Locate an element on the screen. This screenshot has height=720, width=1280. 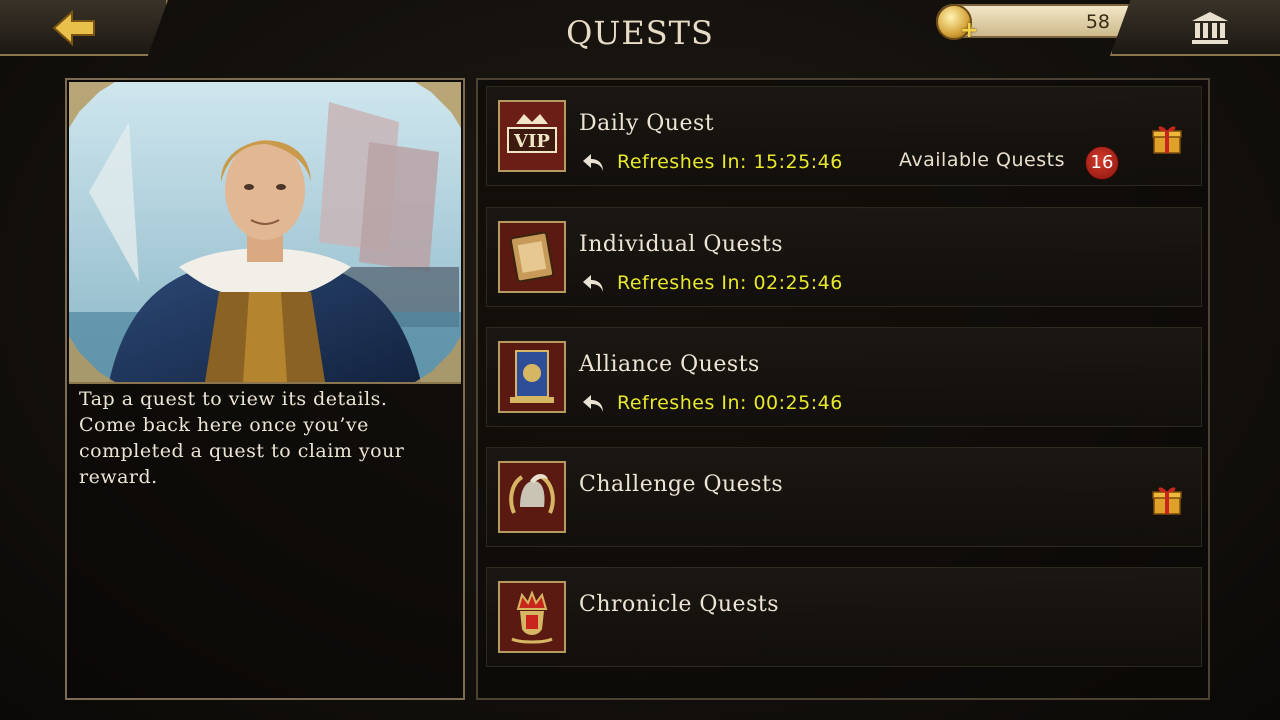
top-bar: QUESTS + 58 is located at coordinates (640, 30).